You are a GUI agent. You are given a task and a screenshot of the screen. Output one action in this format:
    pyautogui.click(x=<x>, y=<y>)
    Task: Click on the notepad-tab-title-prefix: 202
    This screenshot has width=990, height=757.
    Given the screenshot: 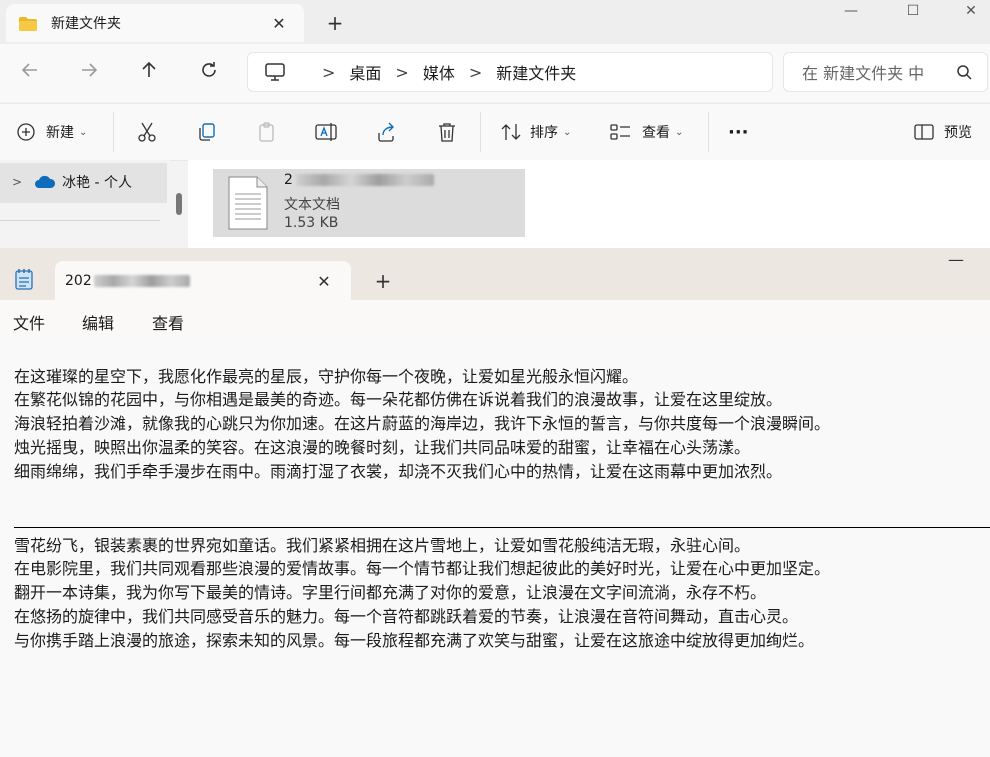 What is the action you would take?
    pyautogui.click(x=78, y=281)
    